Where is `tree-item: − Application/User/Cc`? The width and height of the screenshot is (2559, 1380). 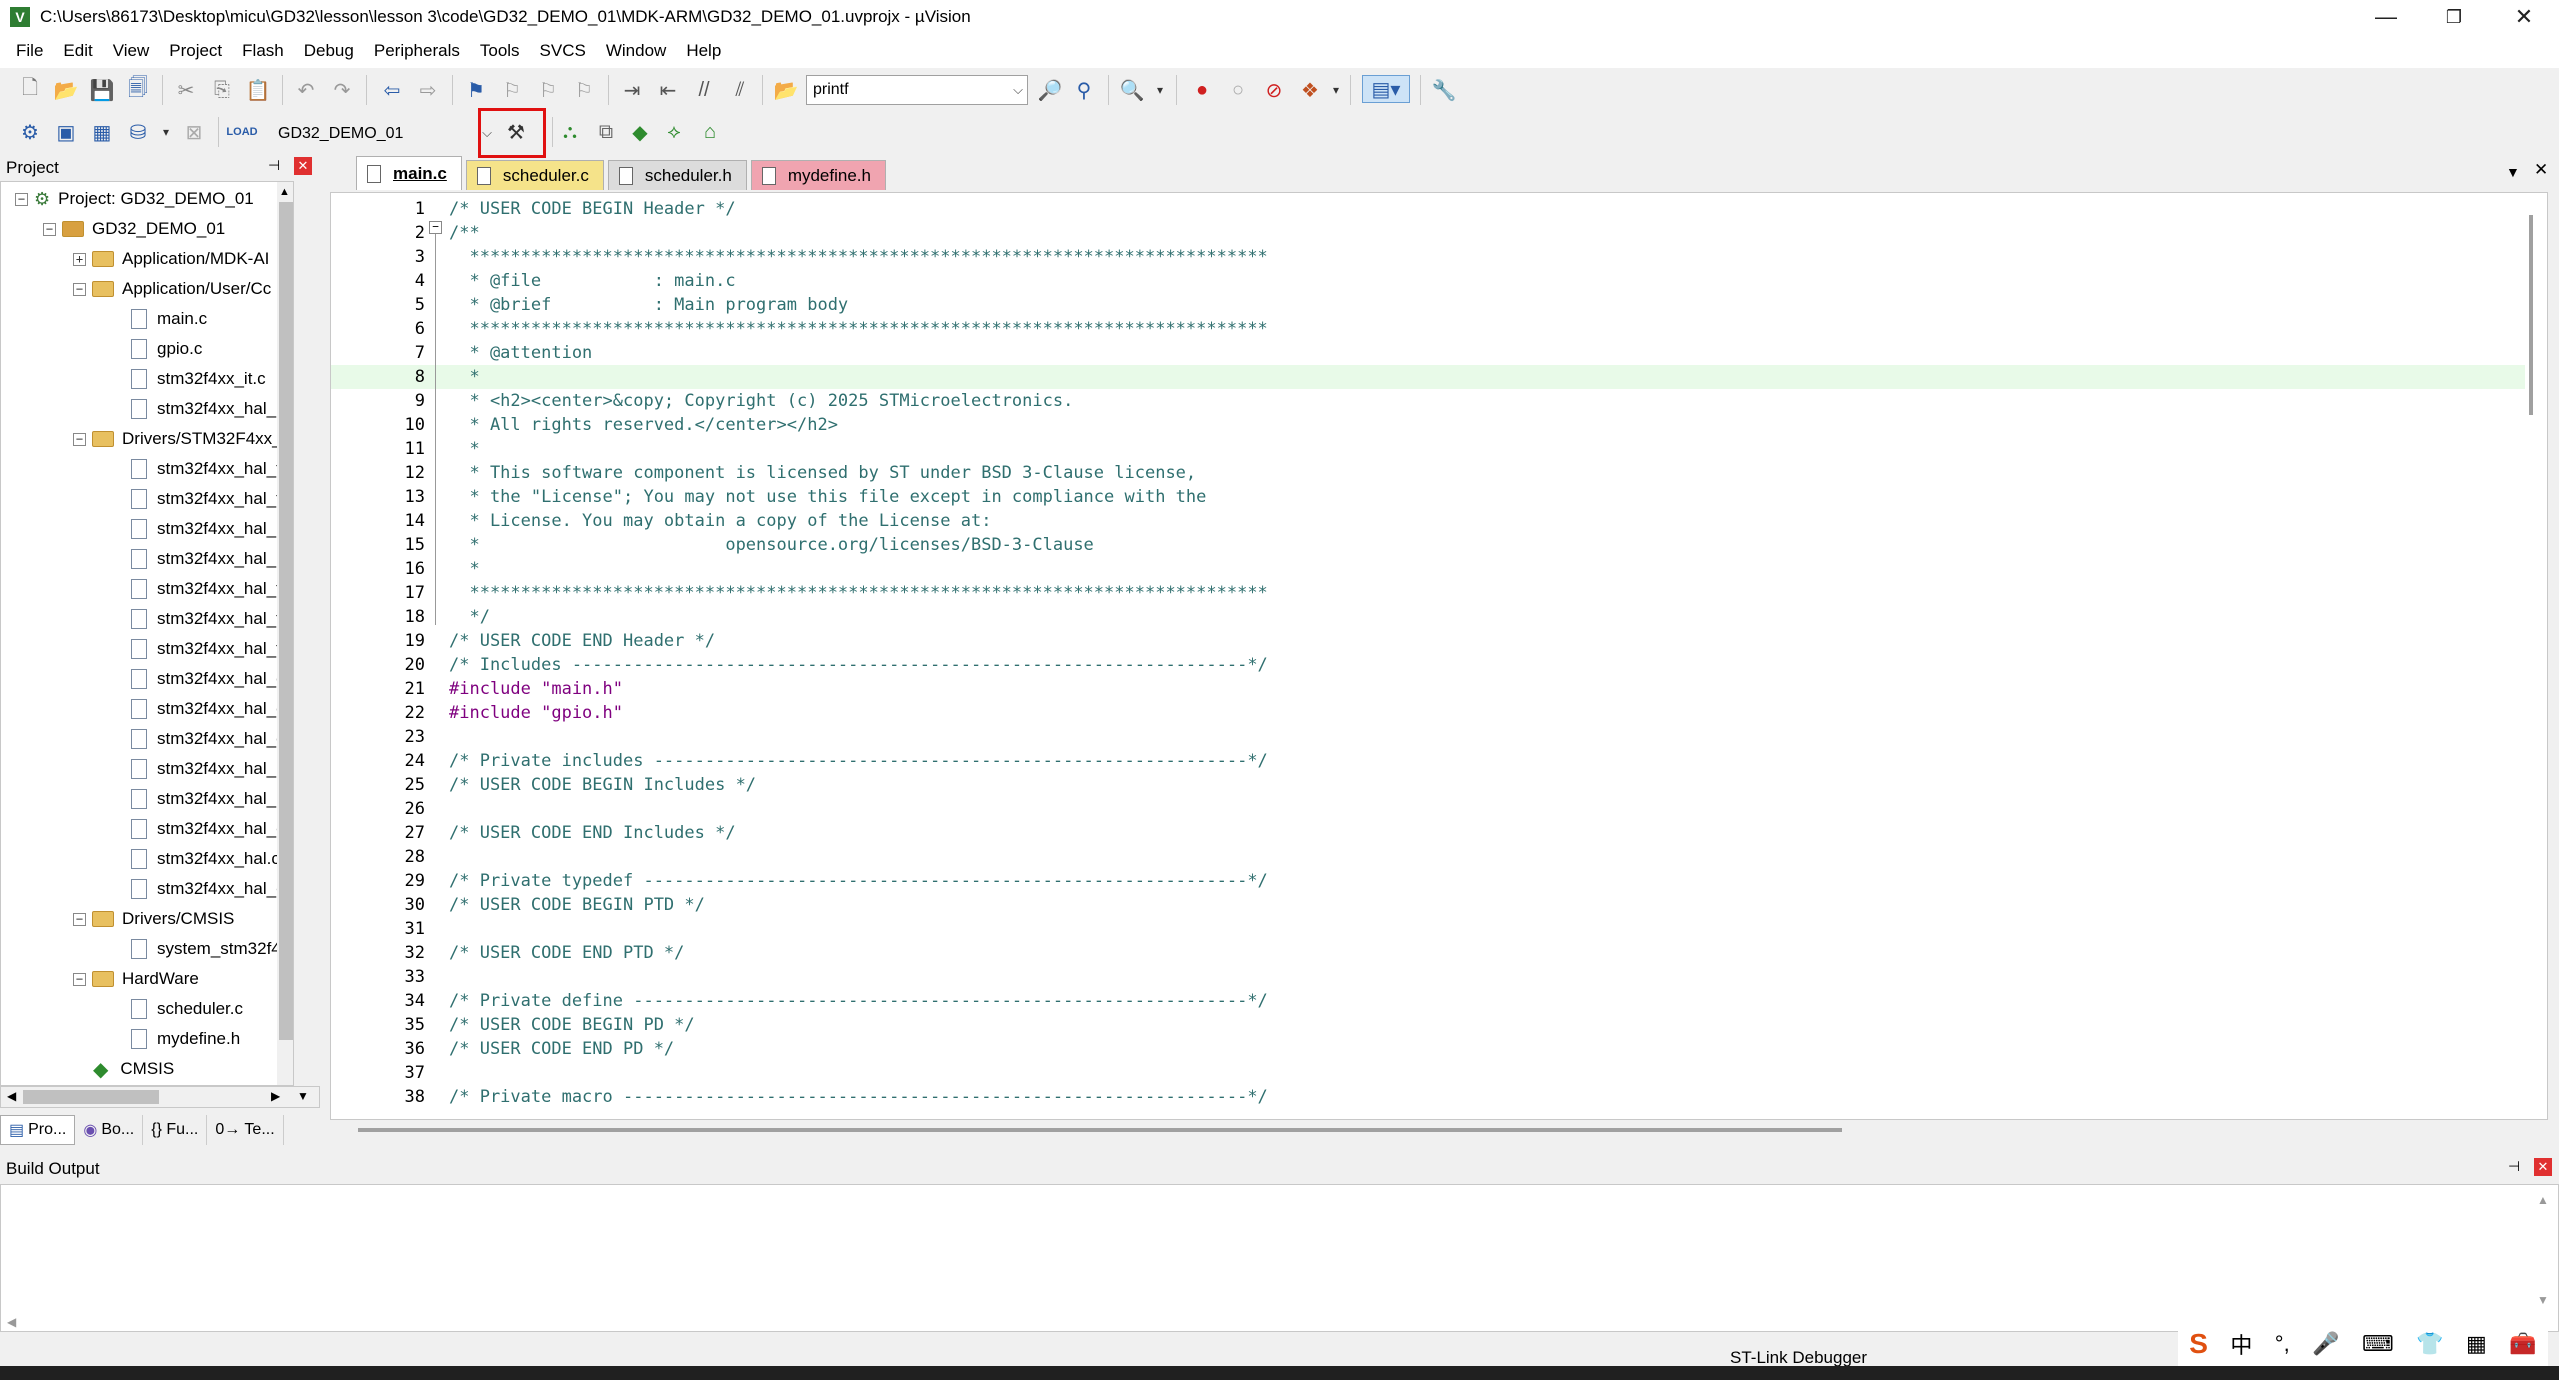 tree-item: − Application/User/Cc is located at coordinates (172, 289).